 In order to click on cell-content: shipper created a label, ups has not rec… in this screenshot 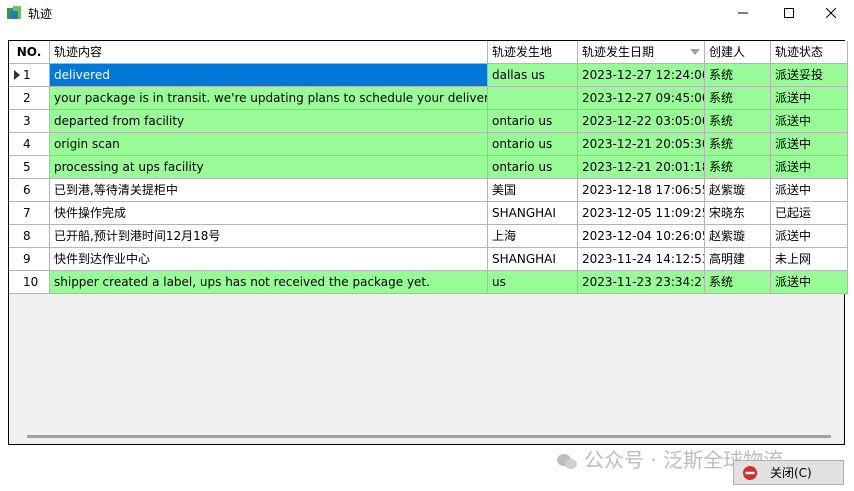, I will do `click(269, 282)`.